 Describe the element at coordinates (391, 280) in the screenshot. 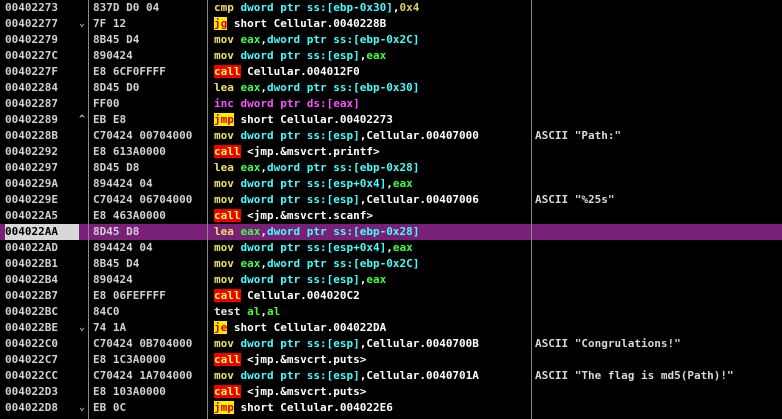

I see `instruction-row: 004022B4 890424 mov dword ptr ss:[esp],eax` at that location.